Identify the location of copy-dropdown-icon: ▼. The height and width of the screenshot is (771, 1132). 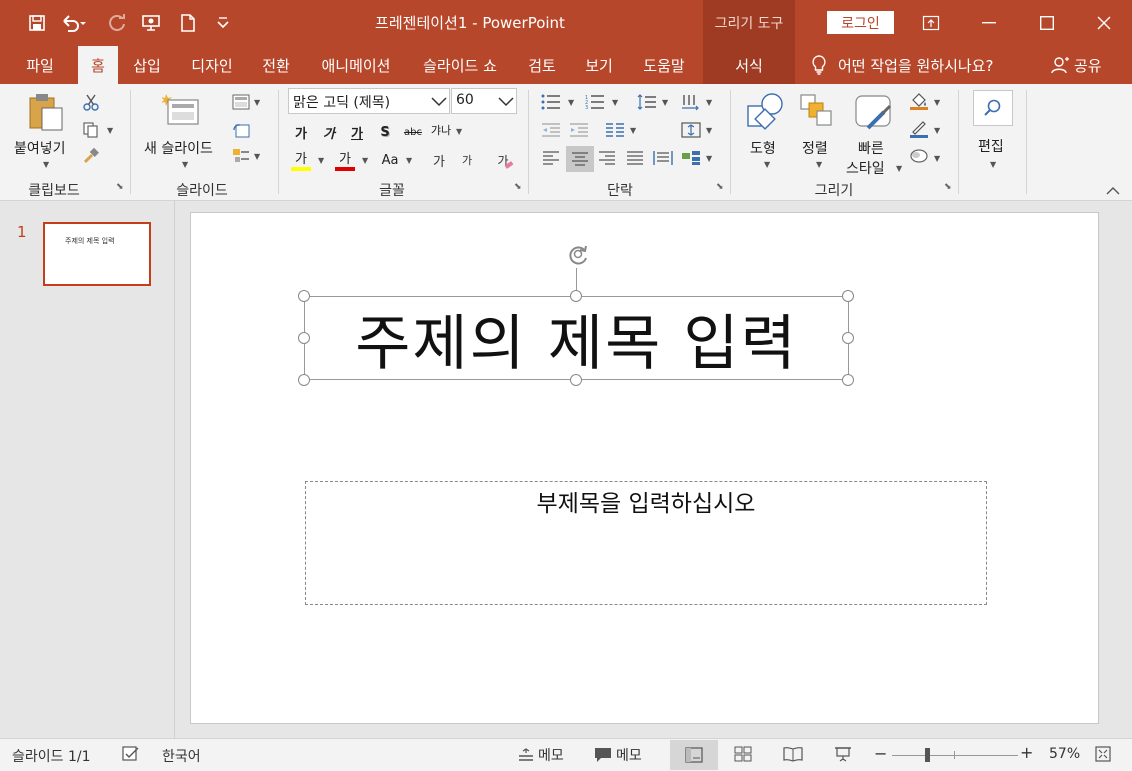
(110, 130).